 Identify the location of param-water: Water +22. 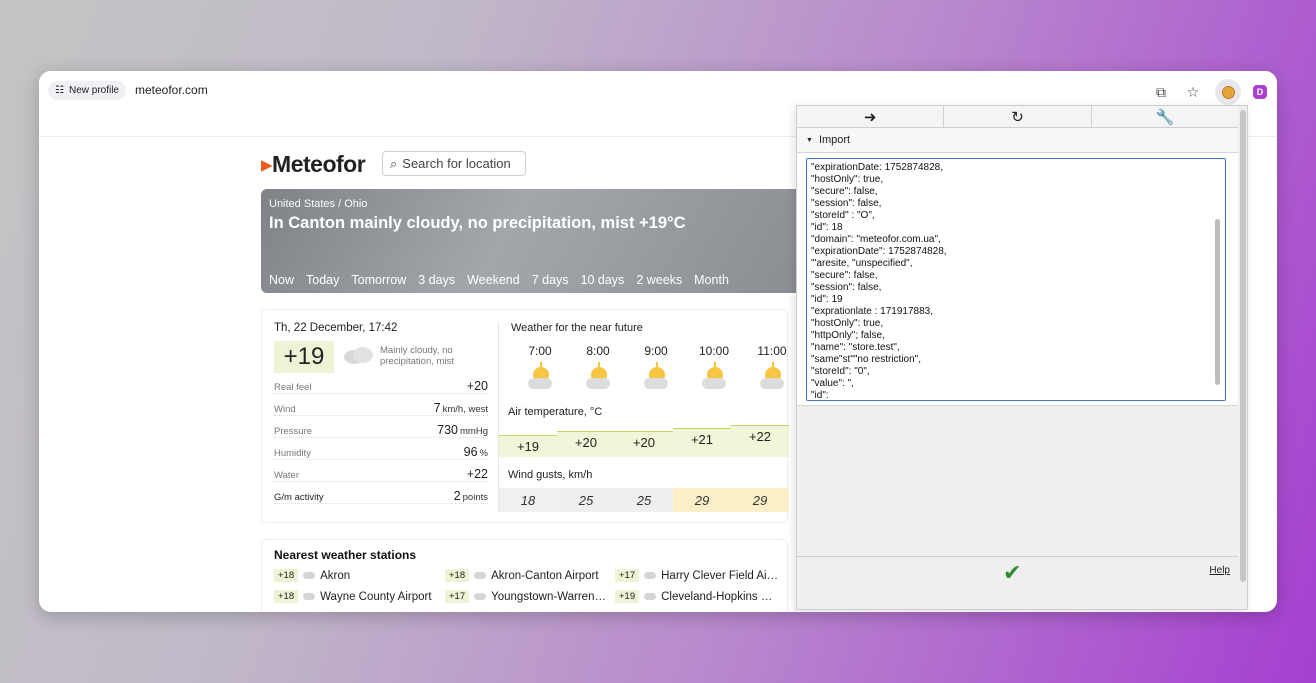
(381, 472).